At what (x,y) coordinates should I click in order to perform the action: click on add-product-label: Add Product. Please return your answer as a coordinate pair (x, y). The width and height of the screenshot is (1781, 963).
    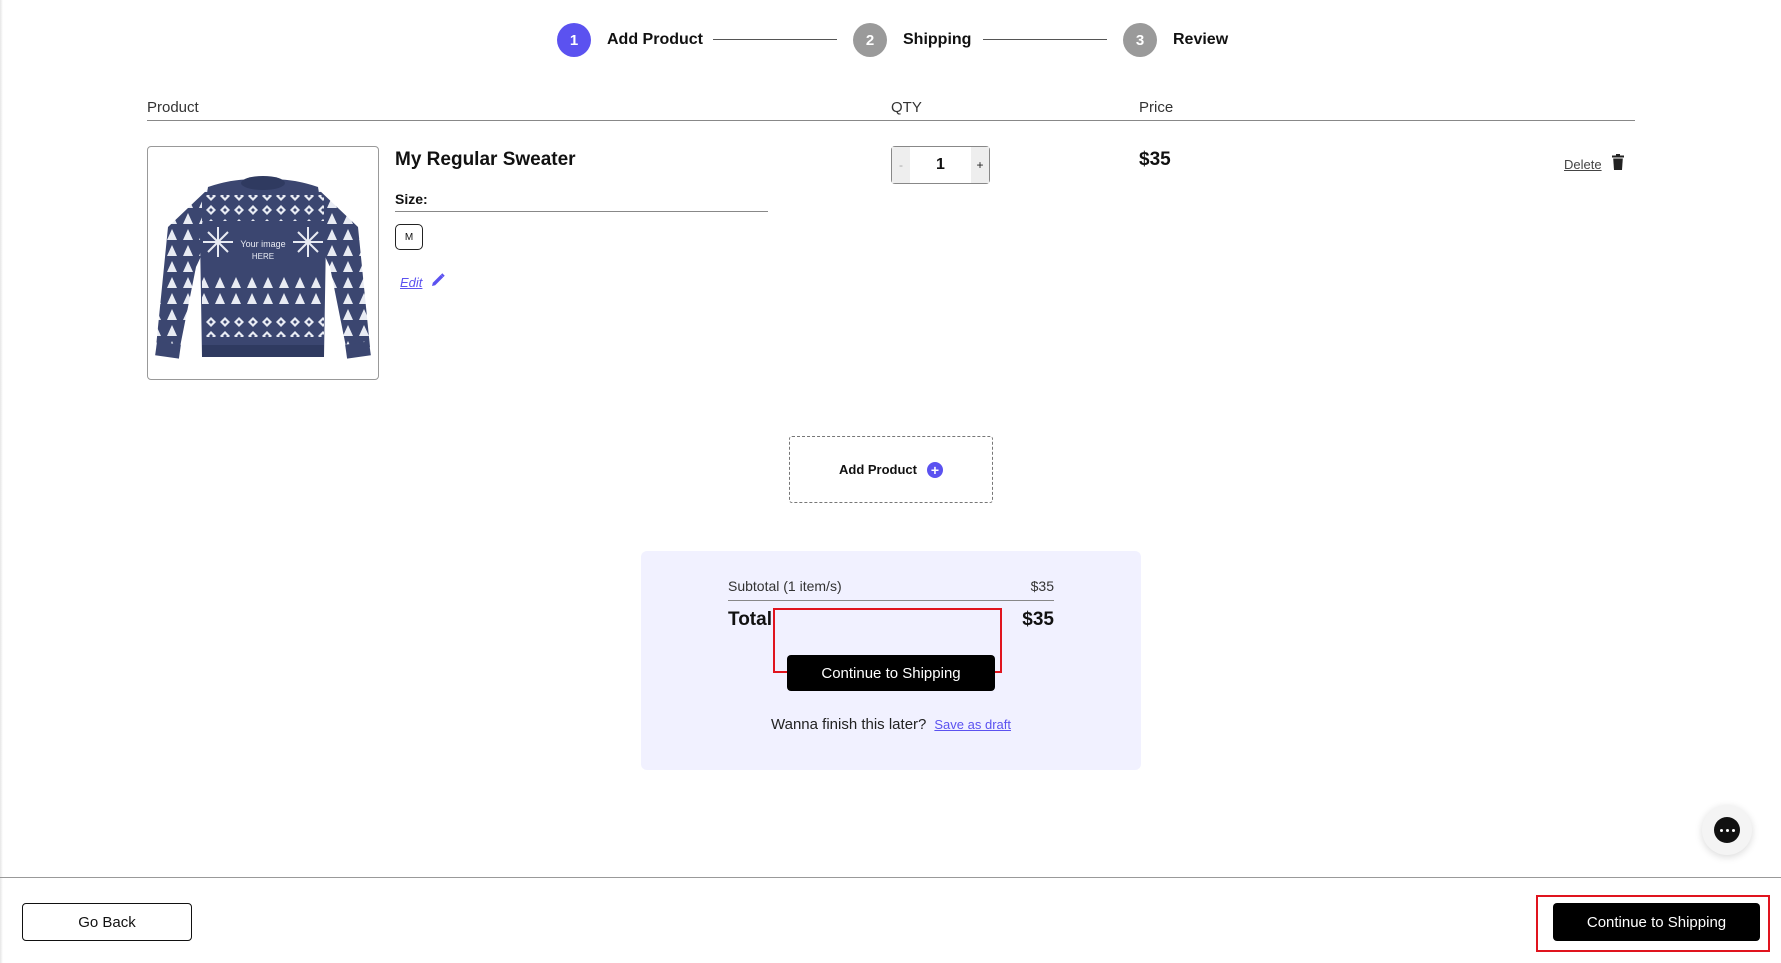
    Looking at the image, I should click on (878, 469).